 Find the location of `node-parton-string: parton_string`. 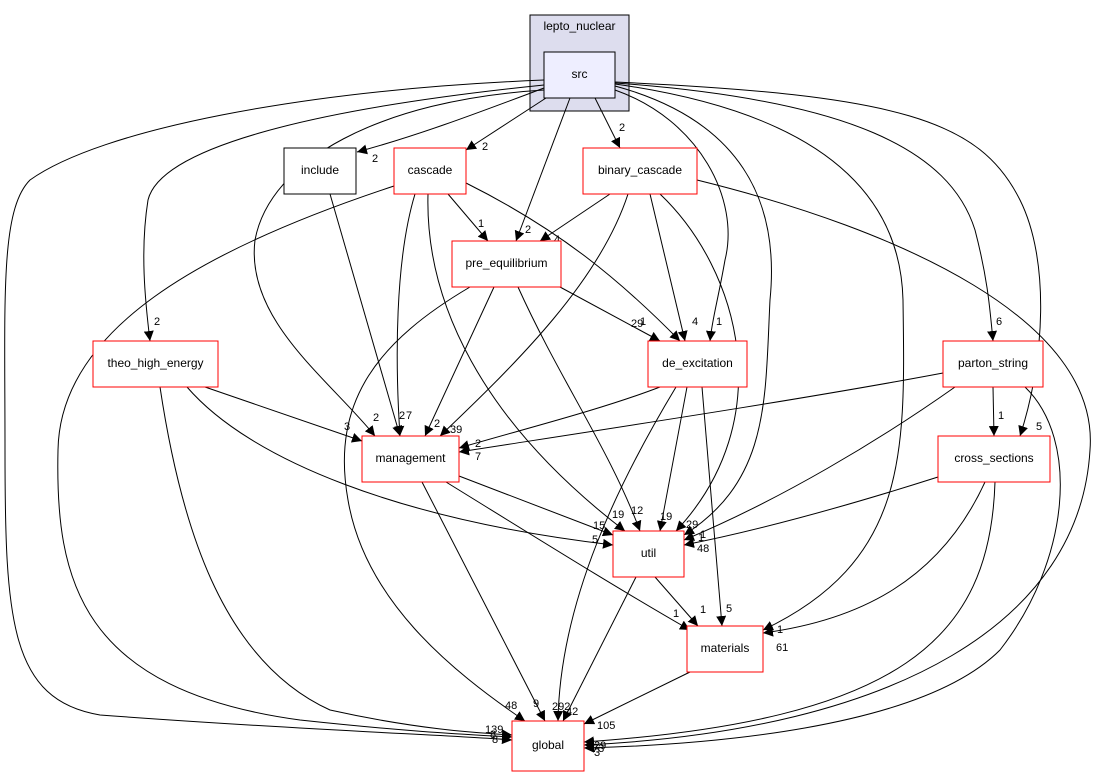

node-parton-string: parton_string is located at coordinates (993, 364).